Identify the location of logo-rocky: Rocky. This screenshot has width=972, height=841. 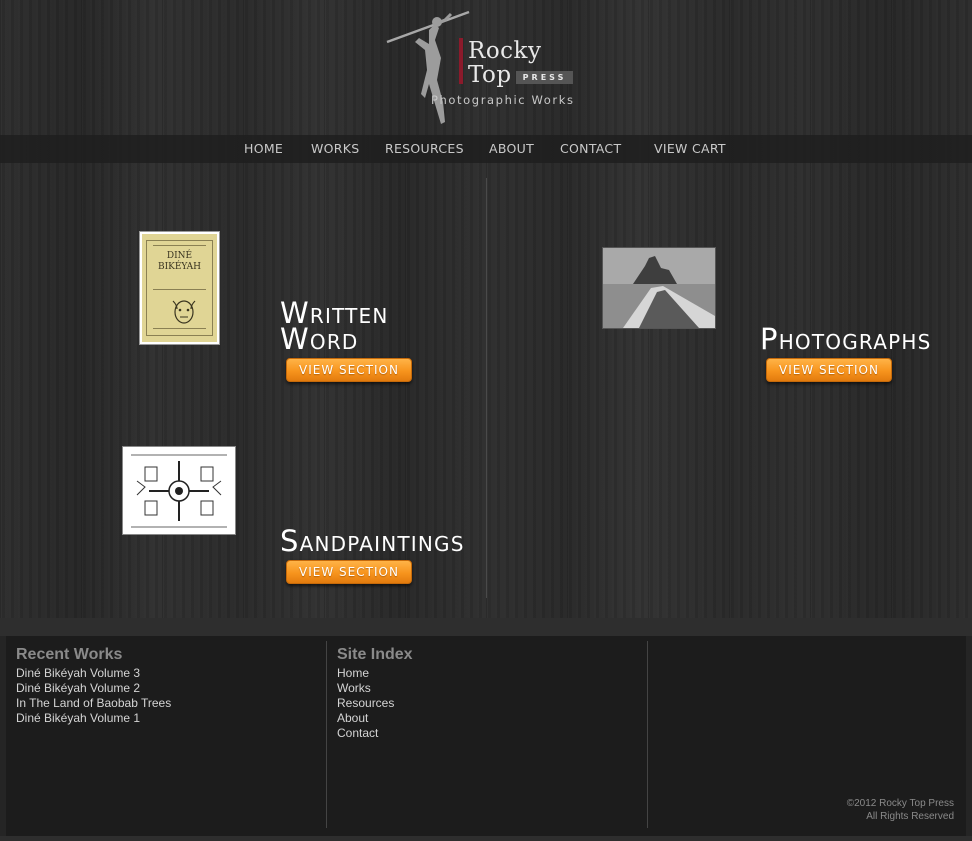
(505, 51).